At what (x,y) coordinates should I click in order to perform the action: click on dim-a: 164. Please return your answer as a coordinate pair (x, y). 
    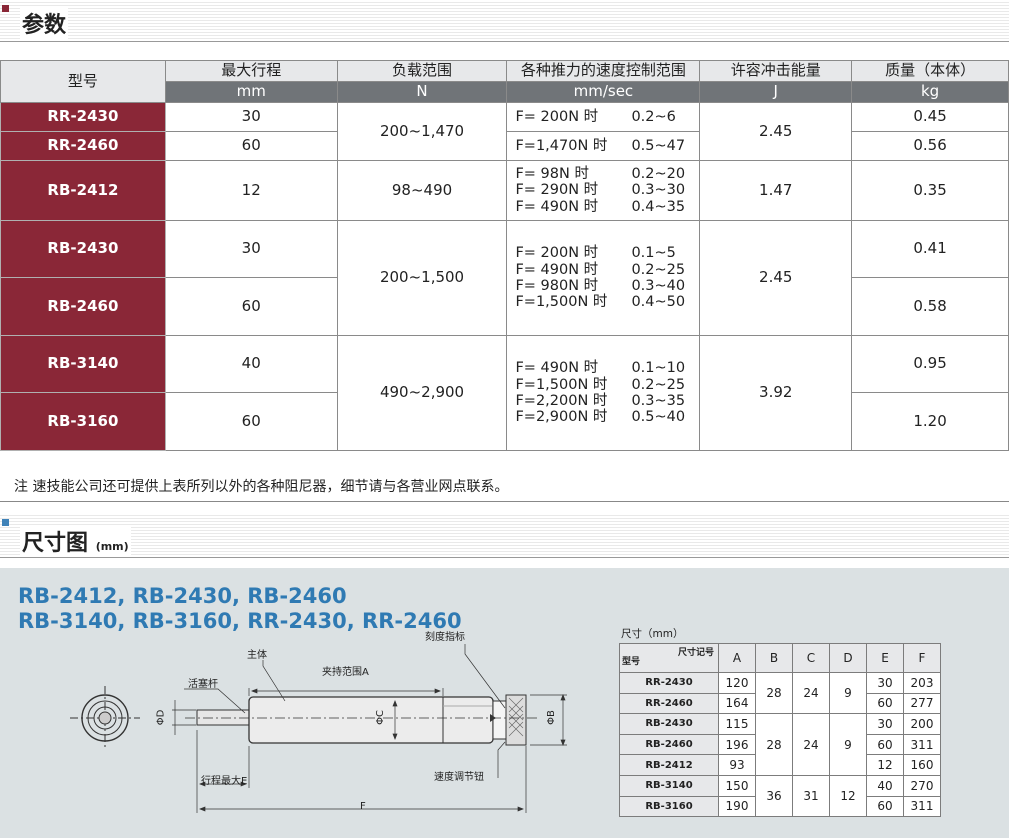
    Looking at the image, I should click on (737, 703).